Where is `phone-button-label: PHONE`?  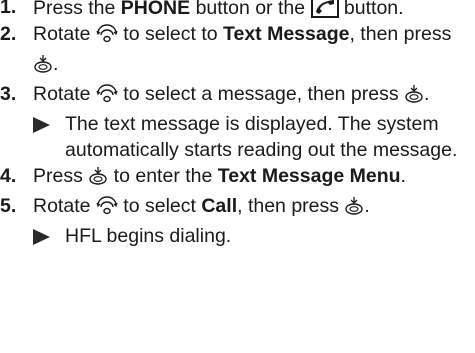 phone-button-label: PHONE is located at coordinates (155, 9).